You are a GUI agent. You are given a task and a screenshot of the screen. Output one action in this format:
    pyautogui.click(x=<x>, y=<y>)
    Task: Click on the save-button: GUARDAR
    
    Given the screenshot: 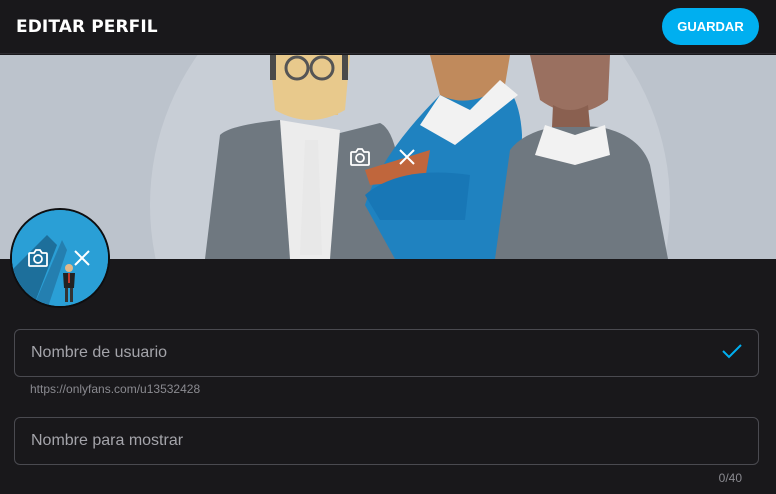 What is the action you would take?
    pyautogui.click(x=710, y=26)
    